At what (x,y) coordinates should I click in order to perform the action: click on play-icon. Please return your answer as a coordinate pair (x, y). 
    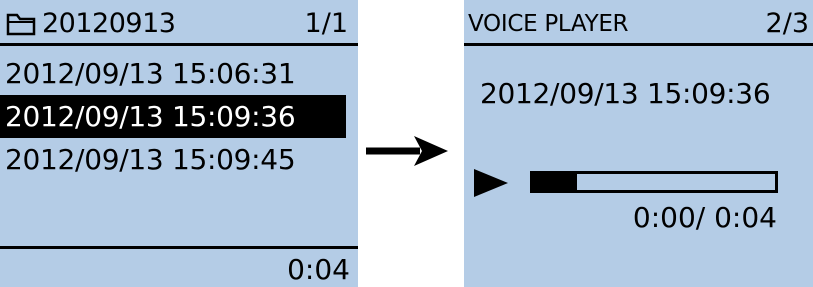
    Looking at the image, I should click on (491, 183).